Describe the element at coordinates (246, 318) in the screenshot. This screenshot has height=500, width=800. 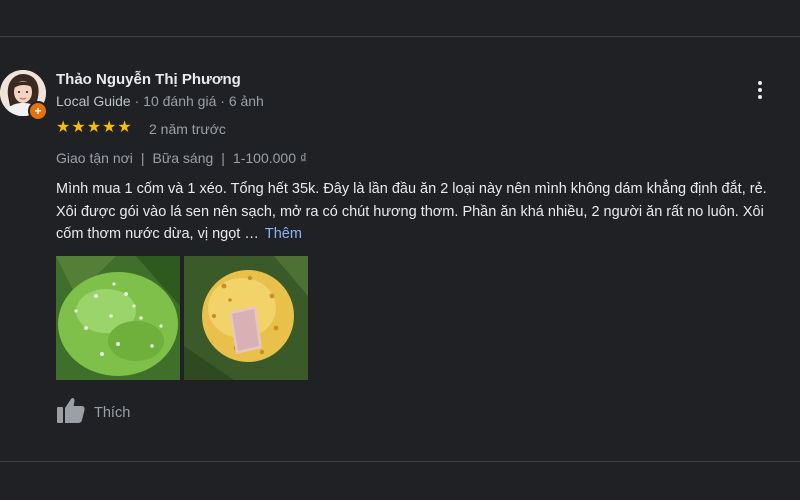
I see `review-photo-xoi-xeo` at that location.